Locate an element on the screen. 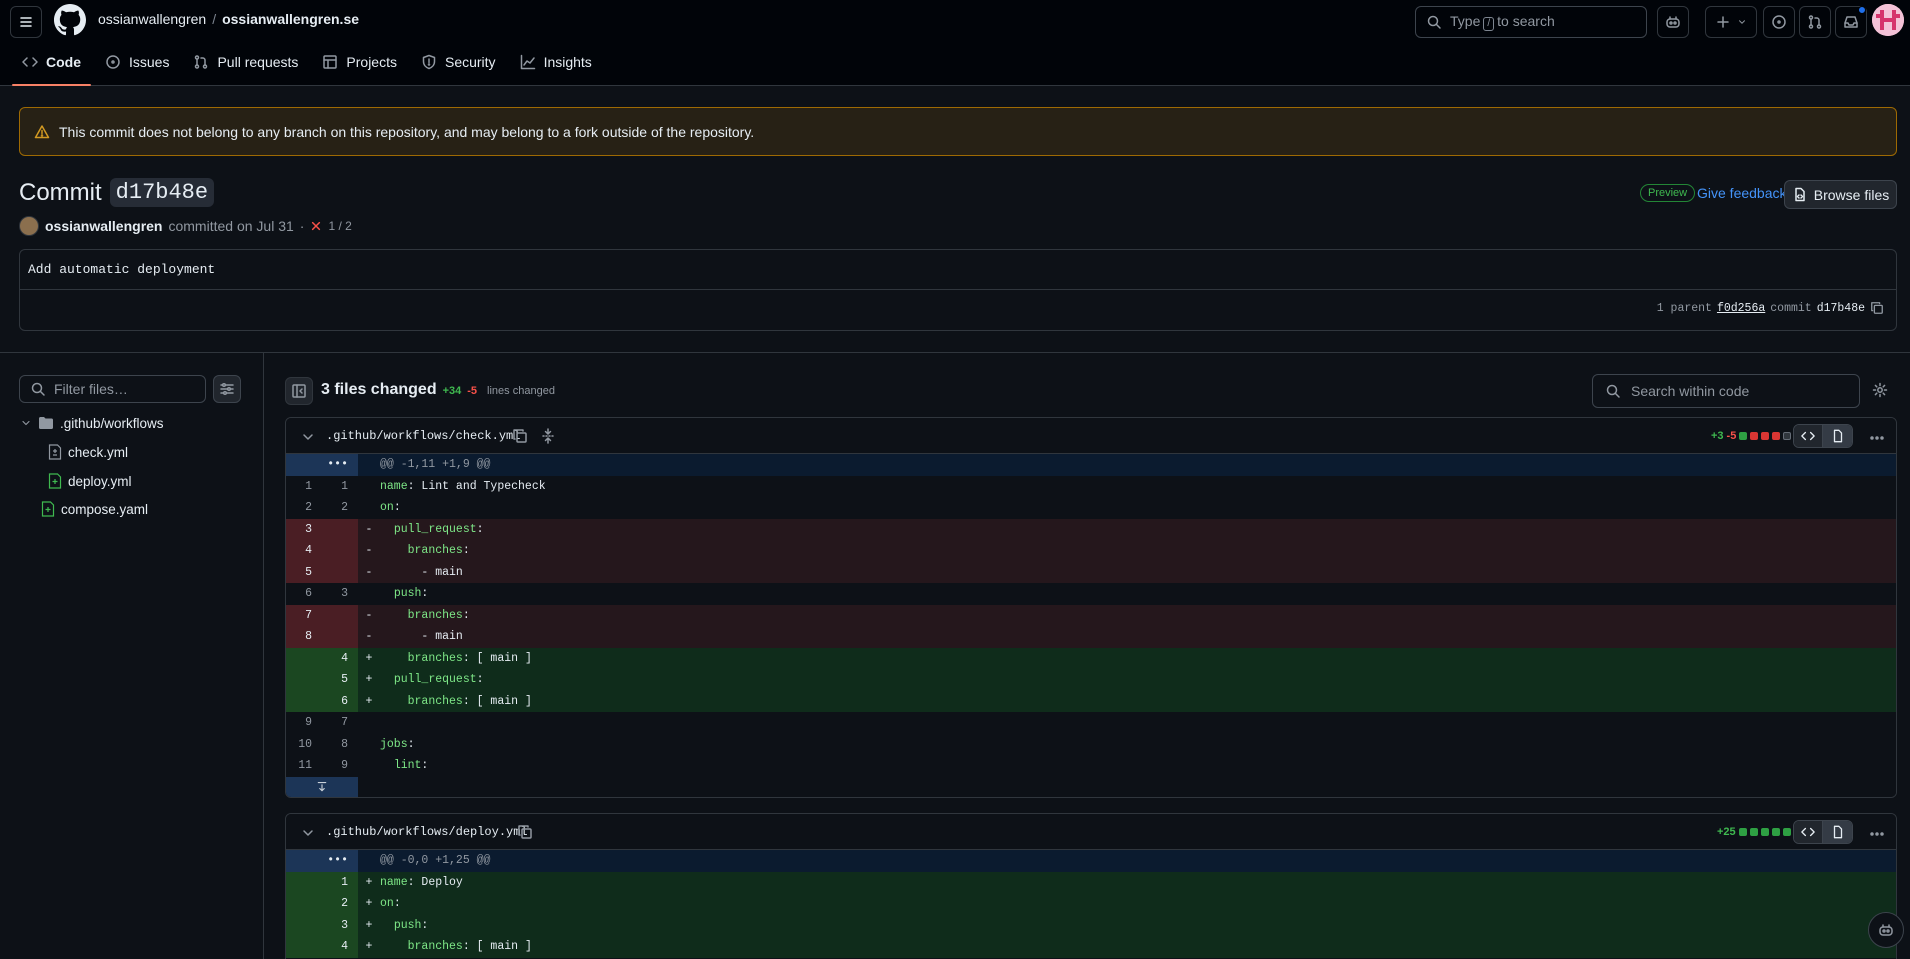  filter-options-button is located at coordinates (227, 389).